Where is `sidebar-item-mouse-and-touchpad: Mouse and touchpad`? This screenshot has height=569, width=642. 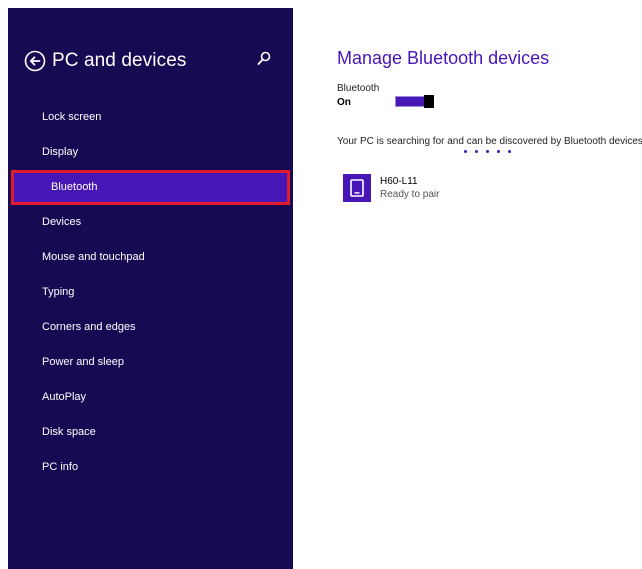 sidebar-item-mouse-and-touchpad: Mouse and touchpad is located at coordinates (150, 257).